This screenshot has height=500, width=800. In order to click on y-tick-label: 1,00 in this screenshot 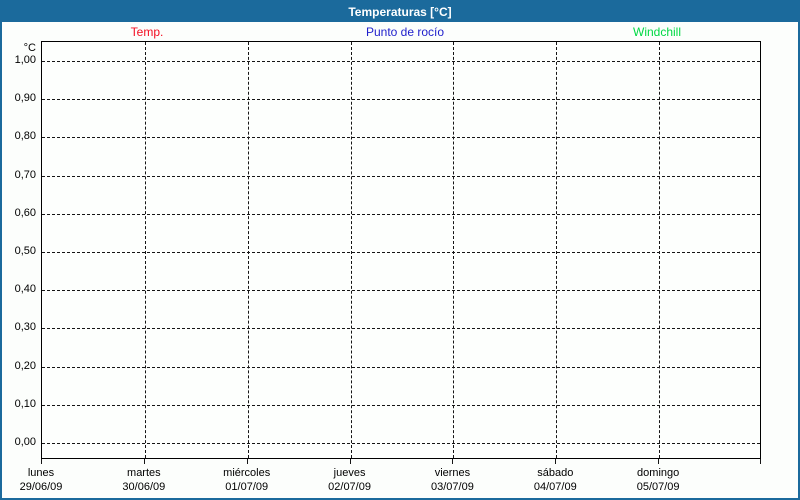, I will do `click(25, 60)`.